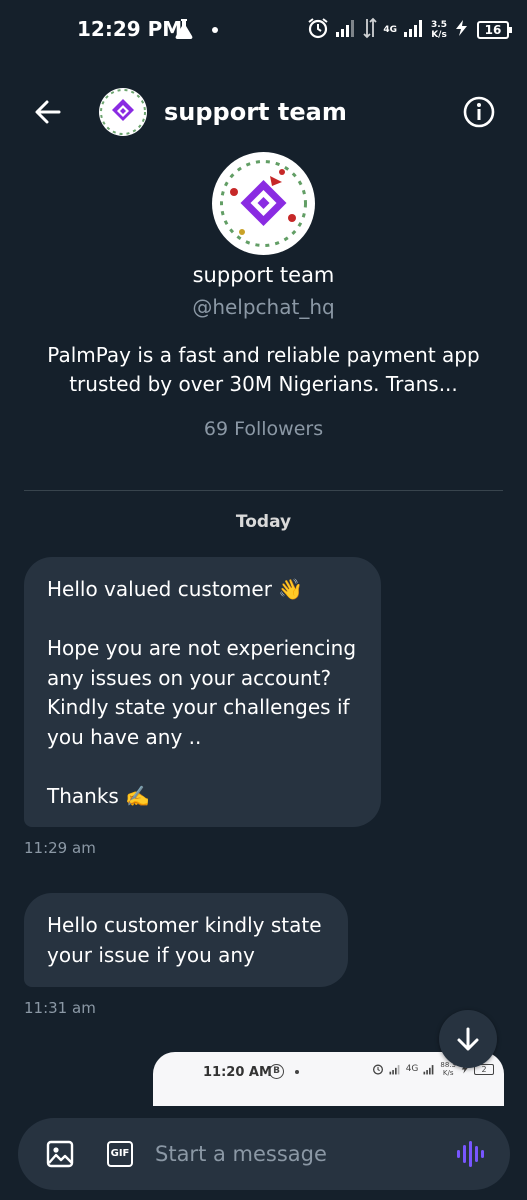 The image size is (527, 1200). I want to click on arrow-down-icon, so click(468, 1039).